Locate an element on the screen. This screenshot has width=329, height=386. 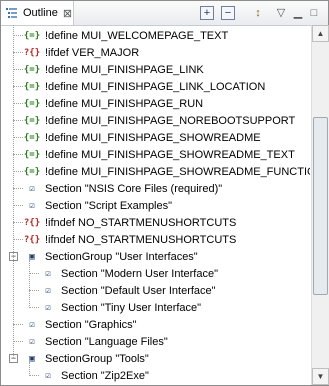
outline-icon is located at coordinates (12, 13).